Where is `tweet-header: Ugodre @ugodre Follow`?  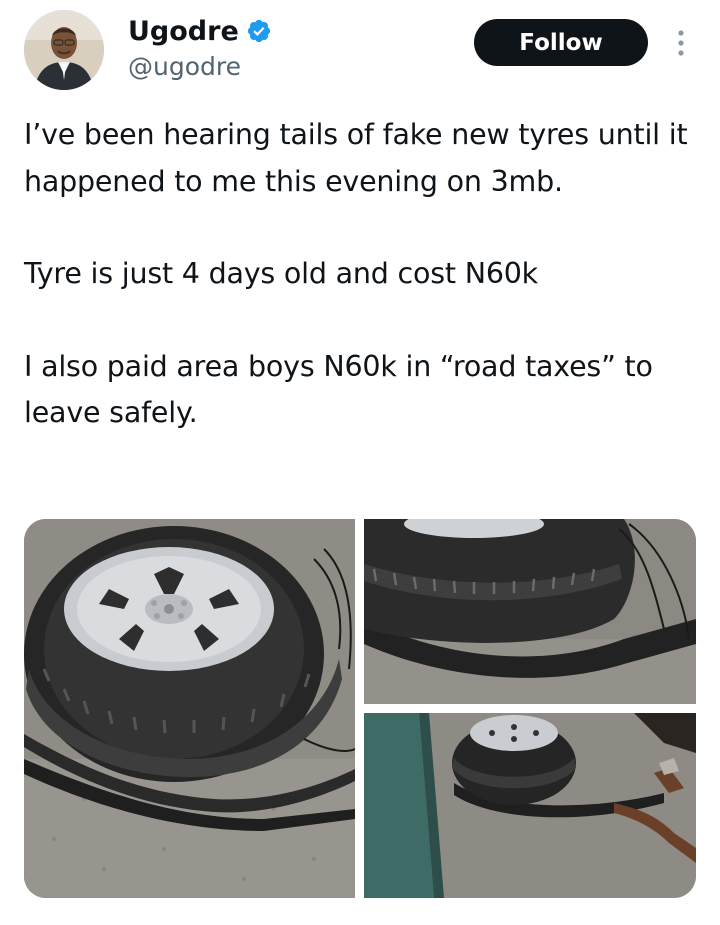 tweet-header: Ugodre @ugodre Follow is located at coordinates (360, 50).